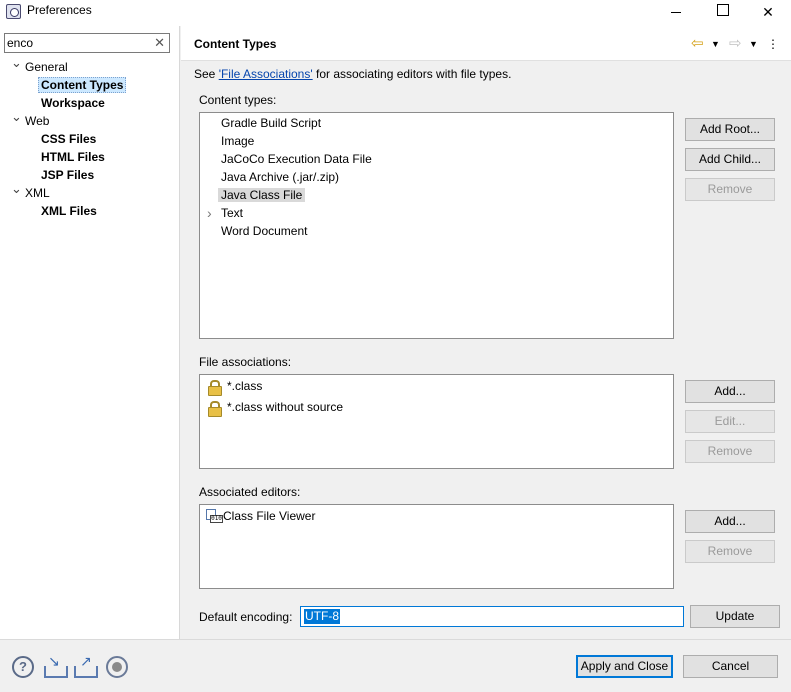  Describe the element at coordinates (269, 516) in the screenshot. I see `associated-editor-label: Class File Viewer` at that location.